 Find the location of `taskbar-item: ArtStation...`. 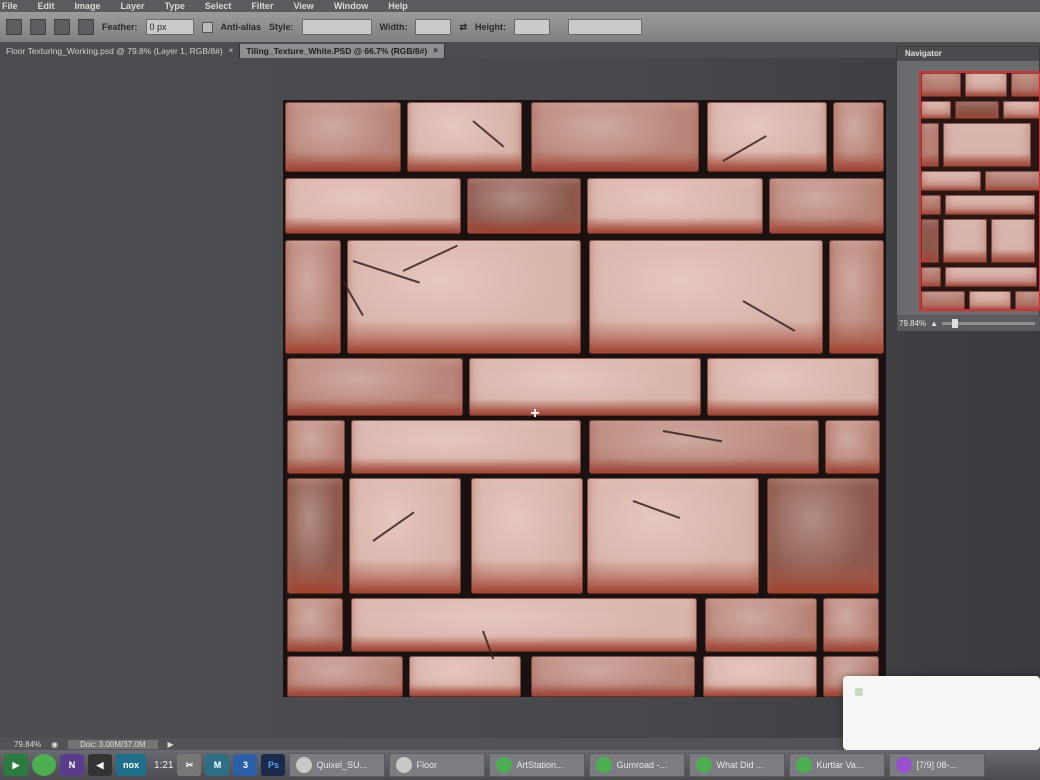

taskbar-item: ArtStation... is located at coordinates (537, 765).